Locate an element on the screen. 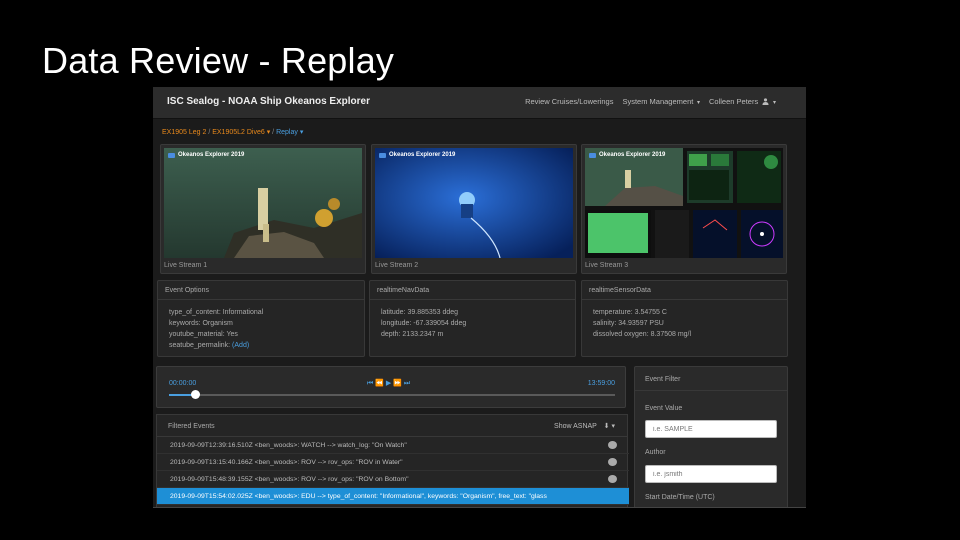 Image resolution: width=960 pixels, height=540 pixels. timeline-slider-handle is located at coordinates (196, 394).